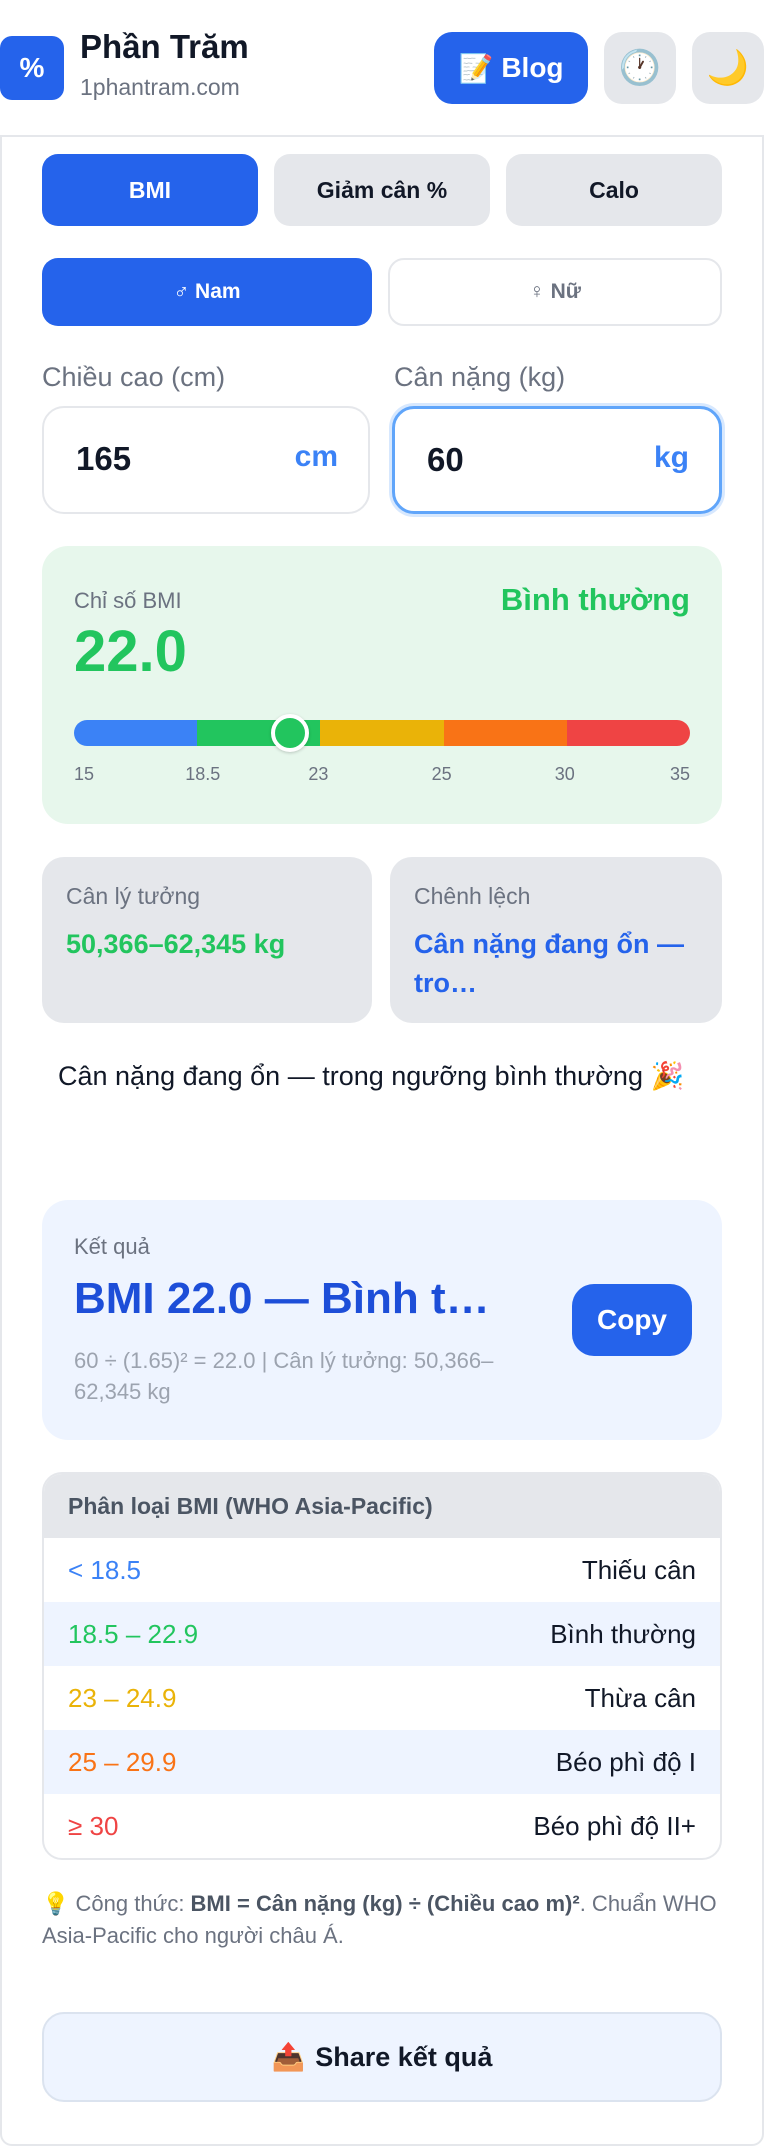 This screenshot has height=2146, width=764. What do you see at coordinates (445, 459) in the screenshot?
I see `weight-value: 60` at bounding box center [445, 459].